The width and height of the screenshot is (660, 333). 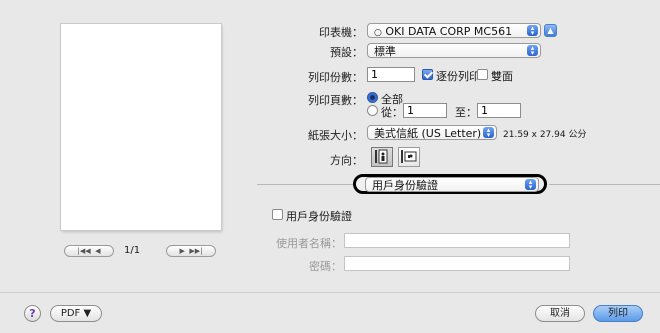 What do you see at coordinates (335, 77) in the screenshot?
I see `copies-label: 列印份數：` at bounding box center [335, 77].